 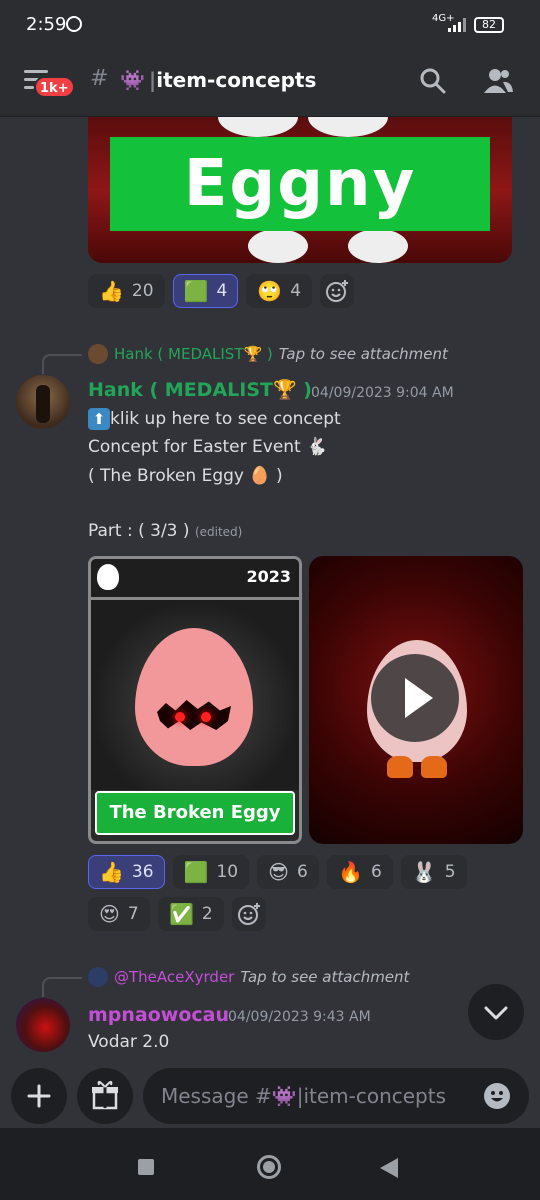 What do you see at coordinates (99, 78) in the screenshot?
I see `locked-channel-icon: #` at bounding box center [99, 78].